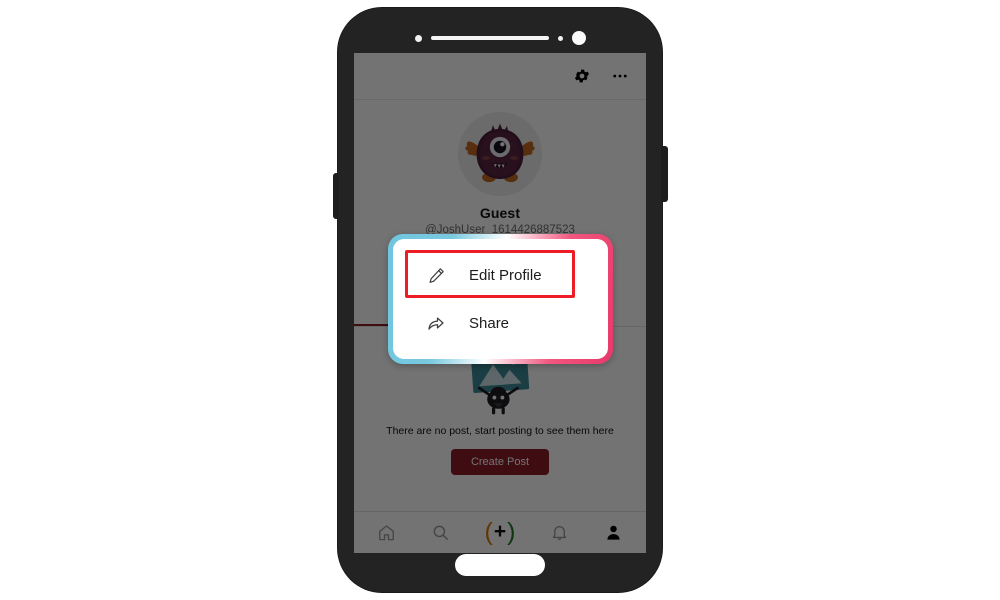 This screenshot has width=1000, height=600. I want to click on menu-item-share: Share, so click(500, 323).